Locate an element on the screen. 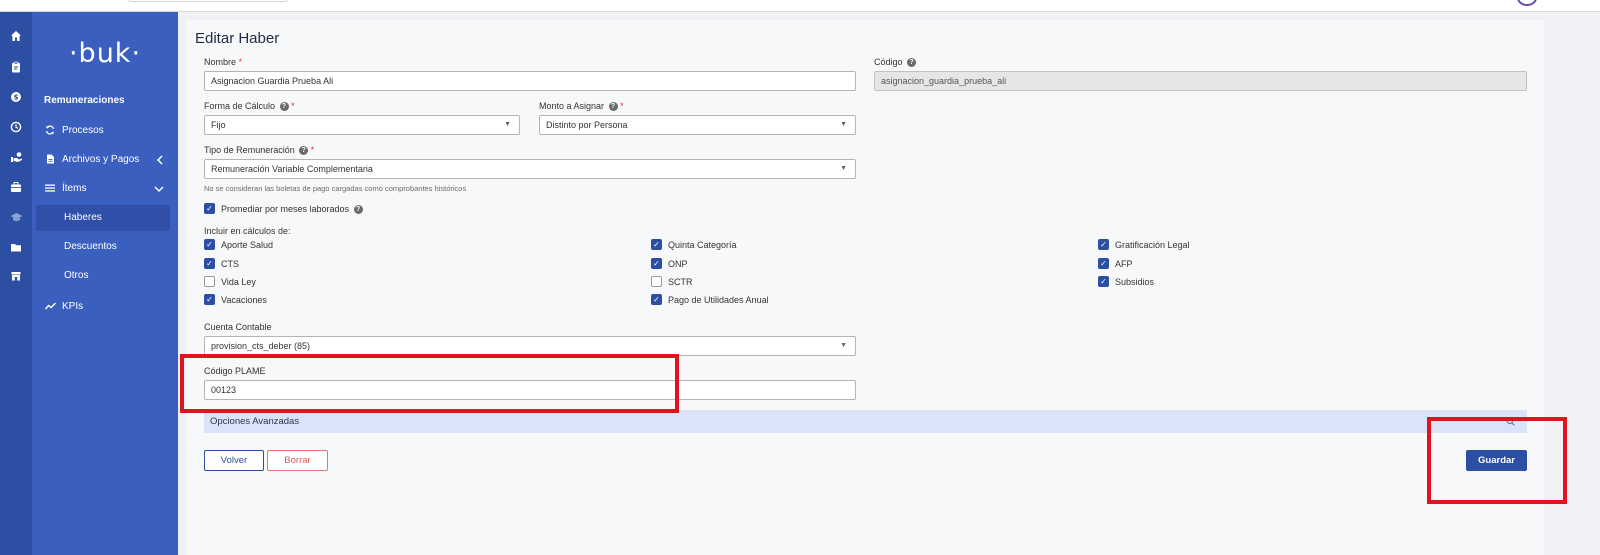  sidebar-item-items: Ítems is located at coordinates (105, 189).